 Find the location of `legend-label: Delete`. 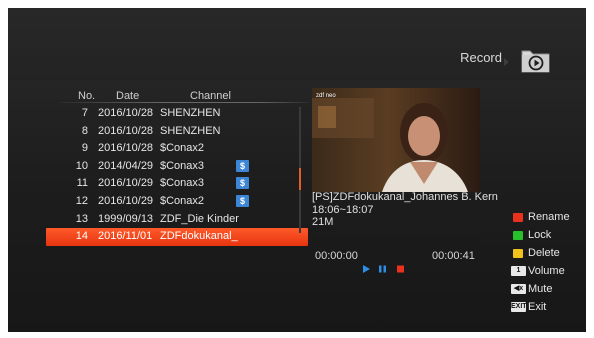

legend-label: Delete is located at coordinates (544, 253).